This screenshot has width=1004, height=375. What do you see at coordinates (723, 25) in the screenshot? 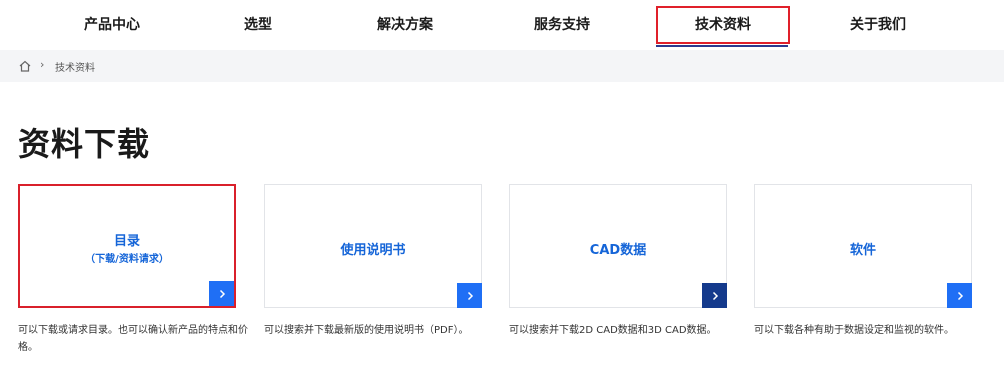
I see `nav-item-technical-docs: 技术资料` at bounding box center [723, 25].